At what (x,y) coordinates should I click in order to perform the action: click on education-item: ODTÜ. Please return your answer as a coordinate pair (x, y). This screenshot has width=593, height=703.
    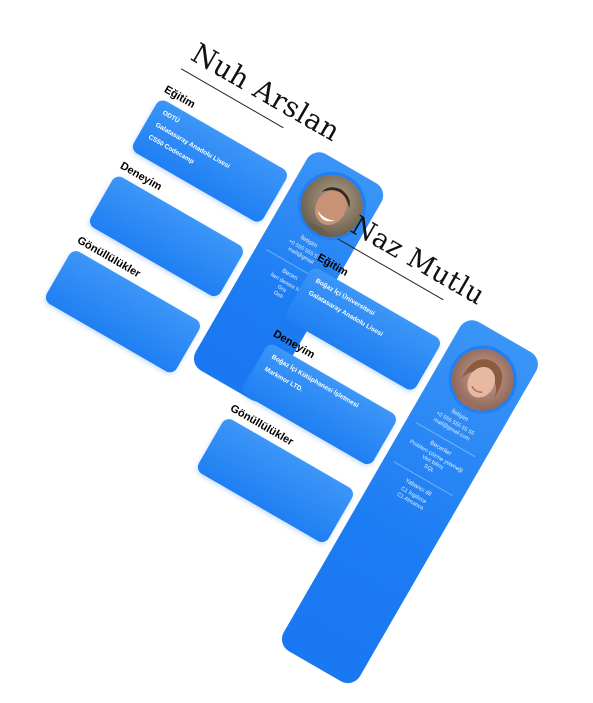
    Looking at the image, I should click on (171, 117).